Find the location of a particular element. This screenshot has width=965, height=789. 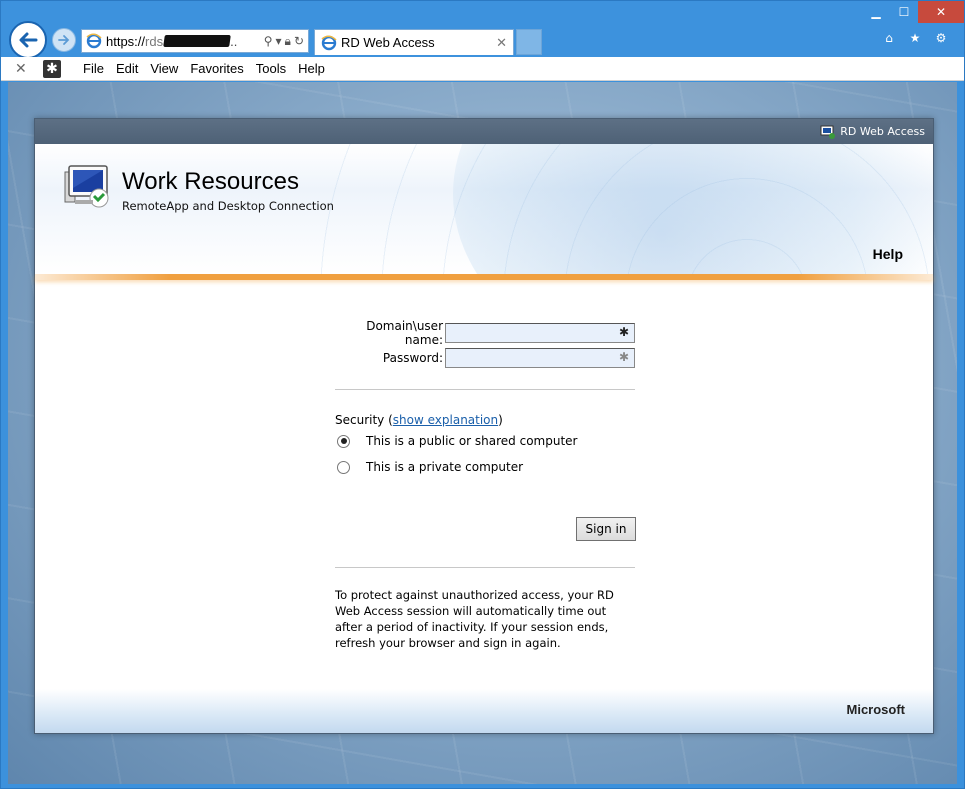

address-bar: https:// rds .. ⚲ ▾ 🔒︎ ↻ is located at coordinates (195, 41).